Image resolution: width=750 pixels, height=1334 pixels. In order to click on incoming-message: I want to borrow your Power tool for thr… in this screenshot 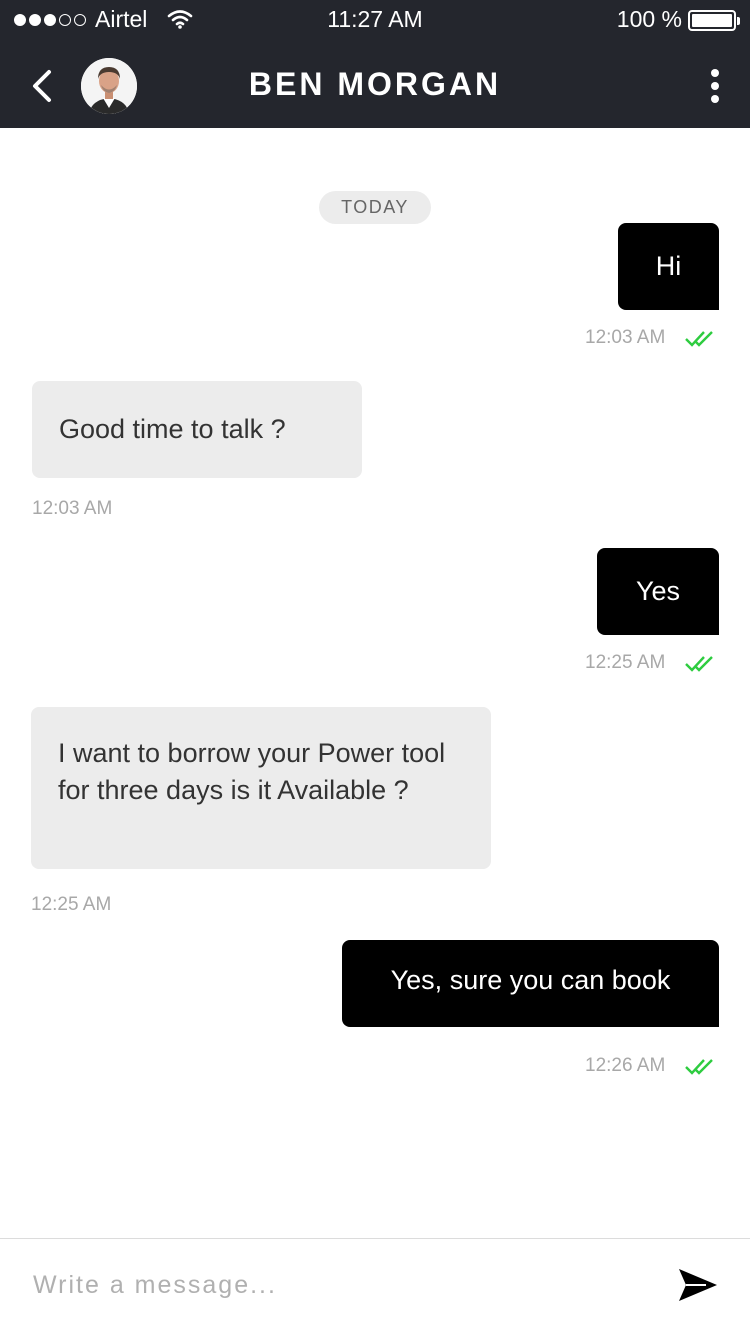, I will do `click(261, 788)`.